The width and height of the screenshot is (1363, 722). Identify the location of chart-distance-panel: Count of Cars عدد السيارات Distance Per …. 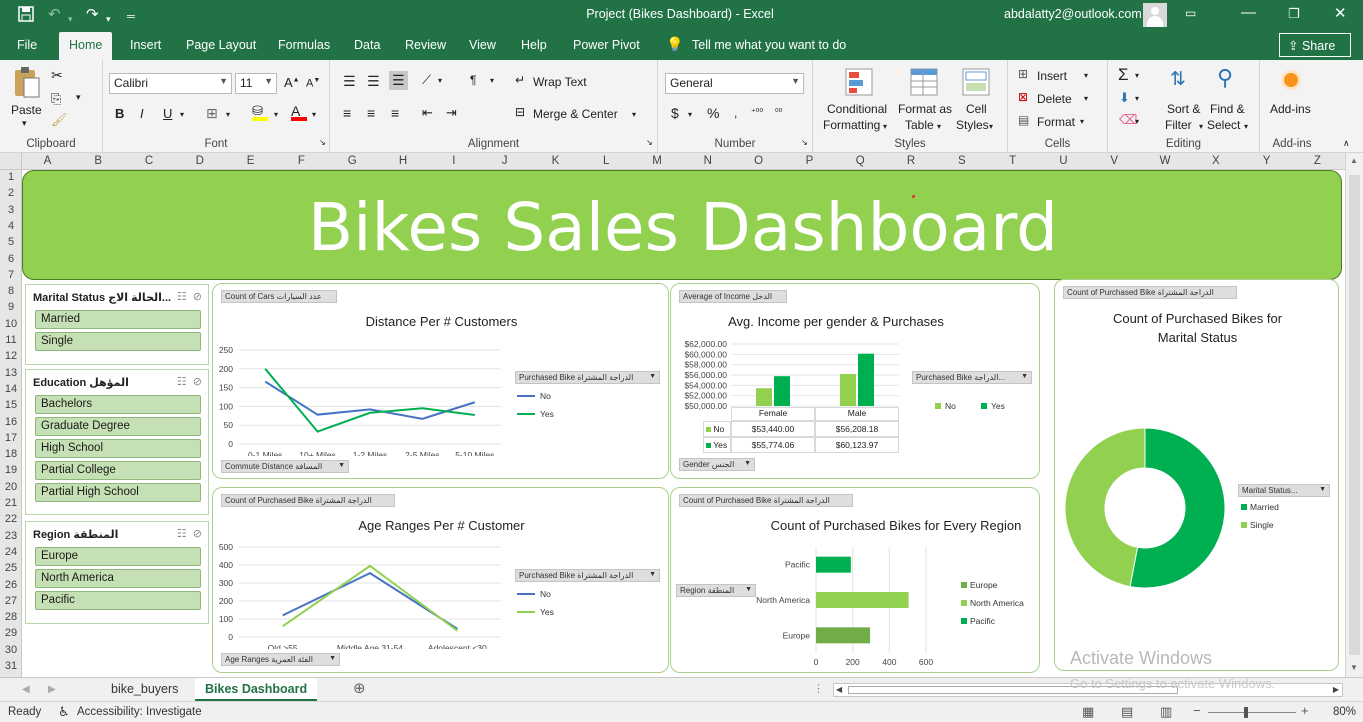
(440, 381).